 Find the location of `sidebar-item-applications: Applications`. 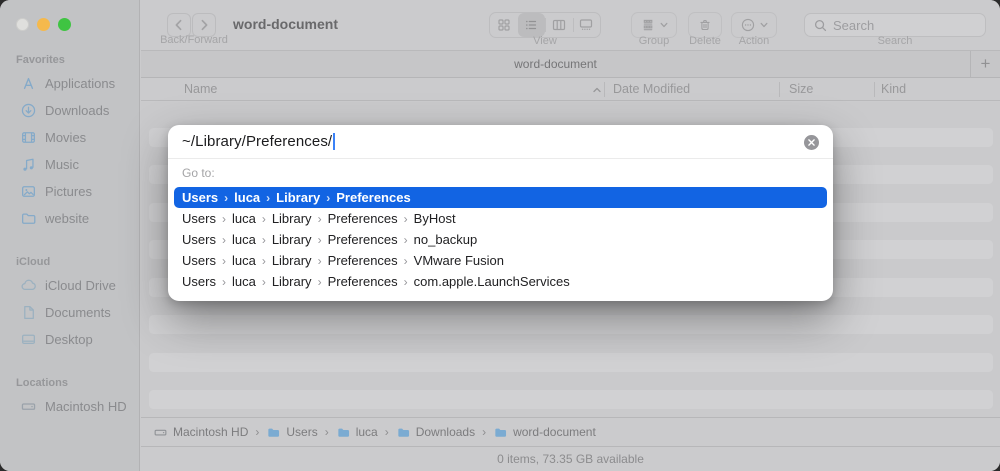

sidebar-item-applications: Applications is located at coordinates (69, 83).